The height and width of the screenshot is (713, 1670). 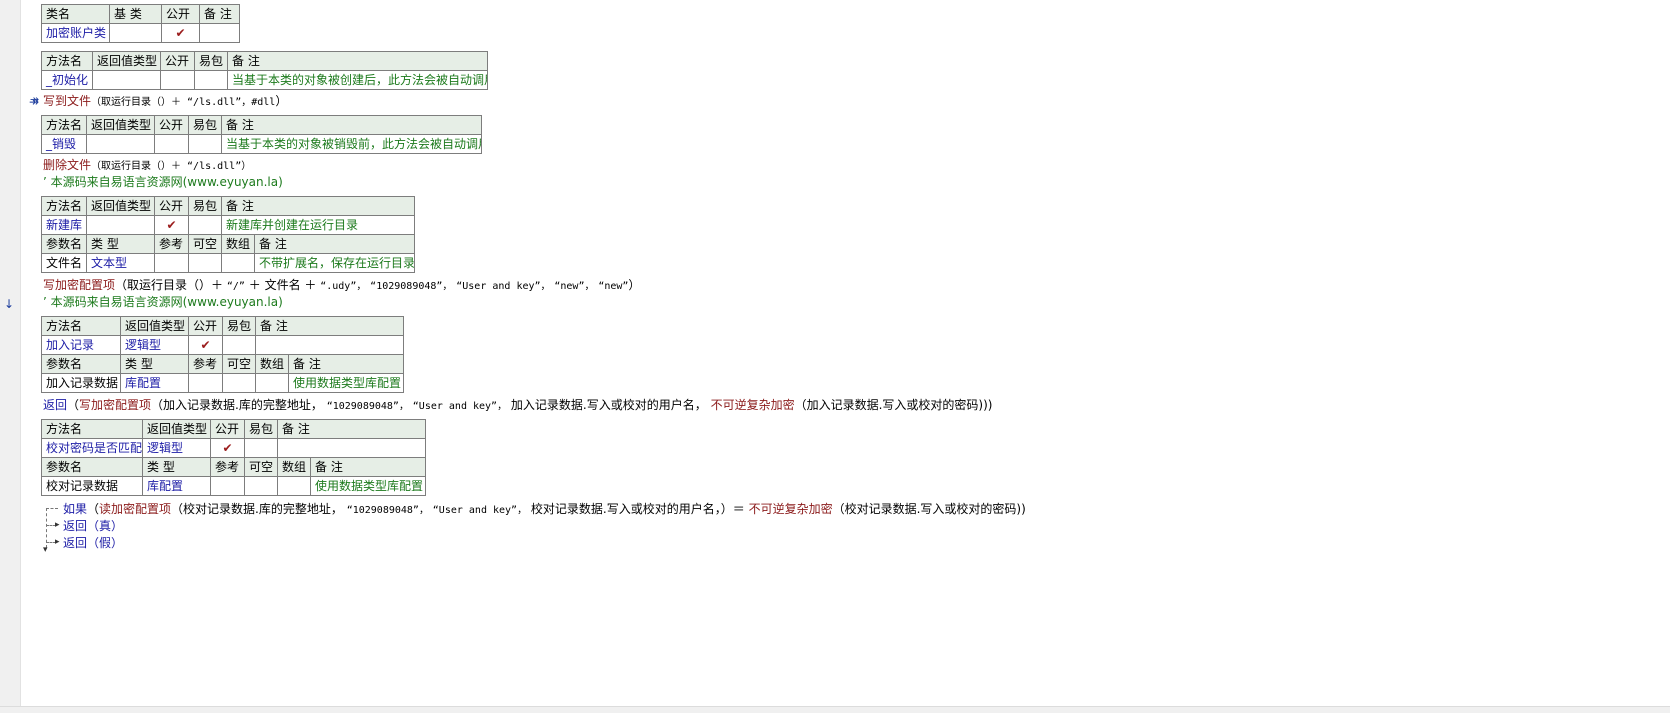 I want to click on method-name-cell: 新建库, so click(x=64, y=225).